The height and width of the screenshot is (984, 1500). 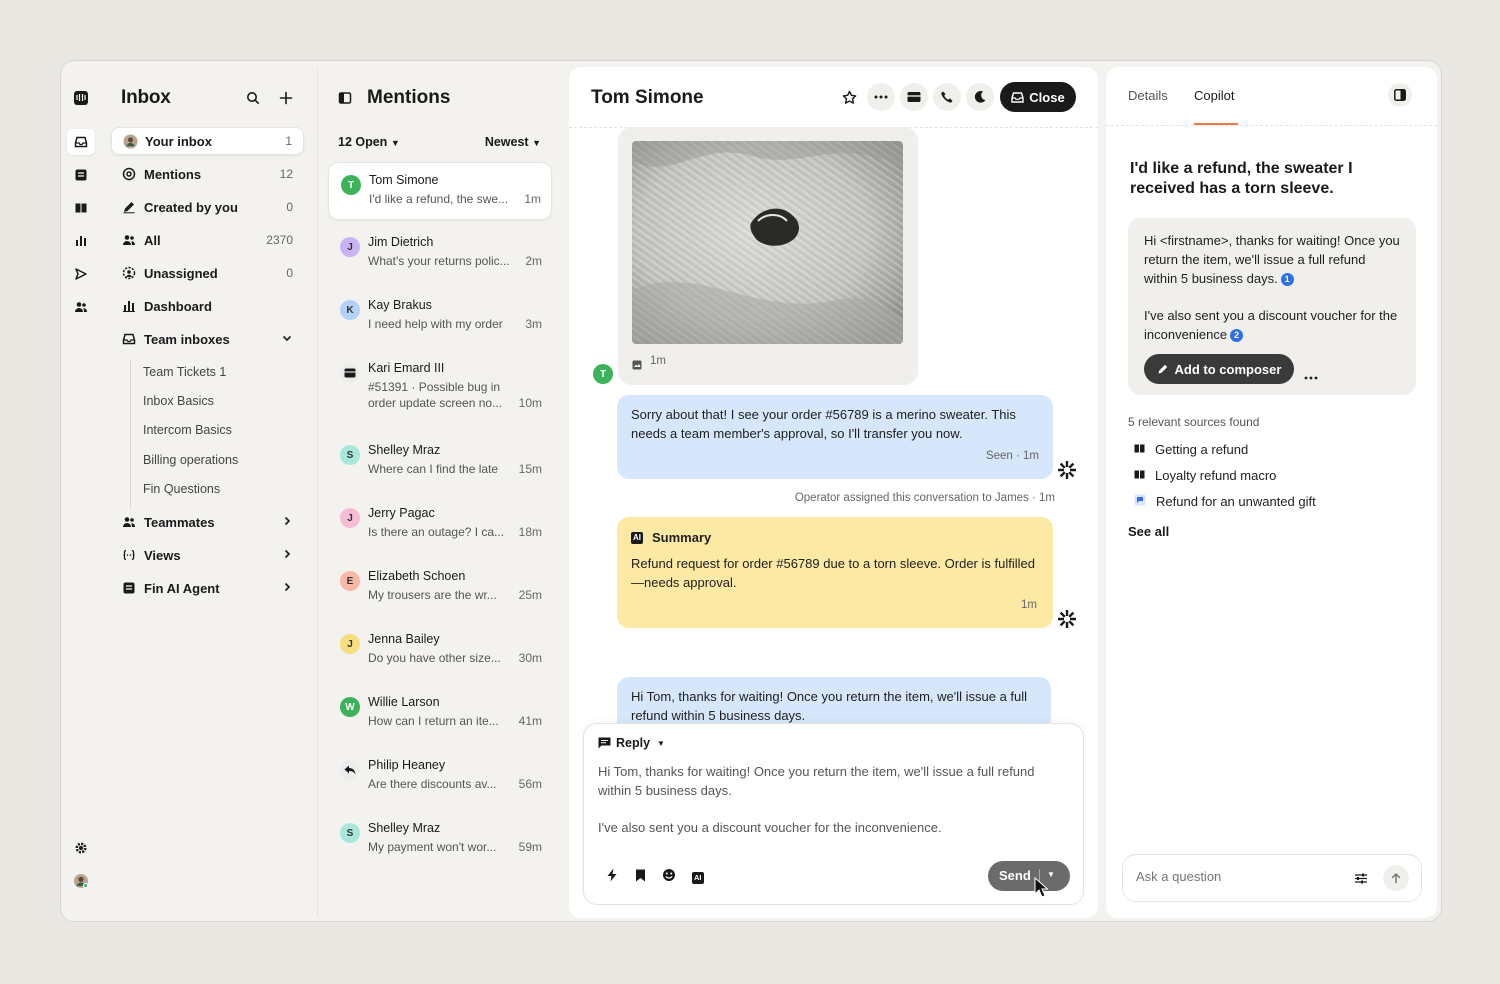 I want to click on message-status: Seen · 1m, so click(x=1012, y=456).